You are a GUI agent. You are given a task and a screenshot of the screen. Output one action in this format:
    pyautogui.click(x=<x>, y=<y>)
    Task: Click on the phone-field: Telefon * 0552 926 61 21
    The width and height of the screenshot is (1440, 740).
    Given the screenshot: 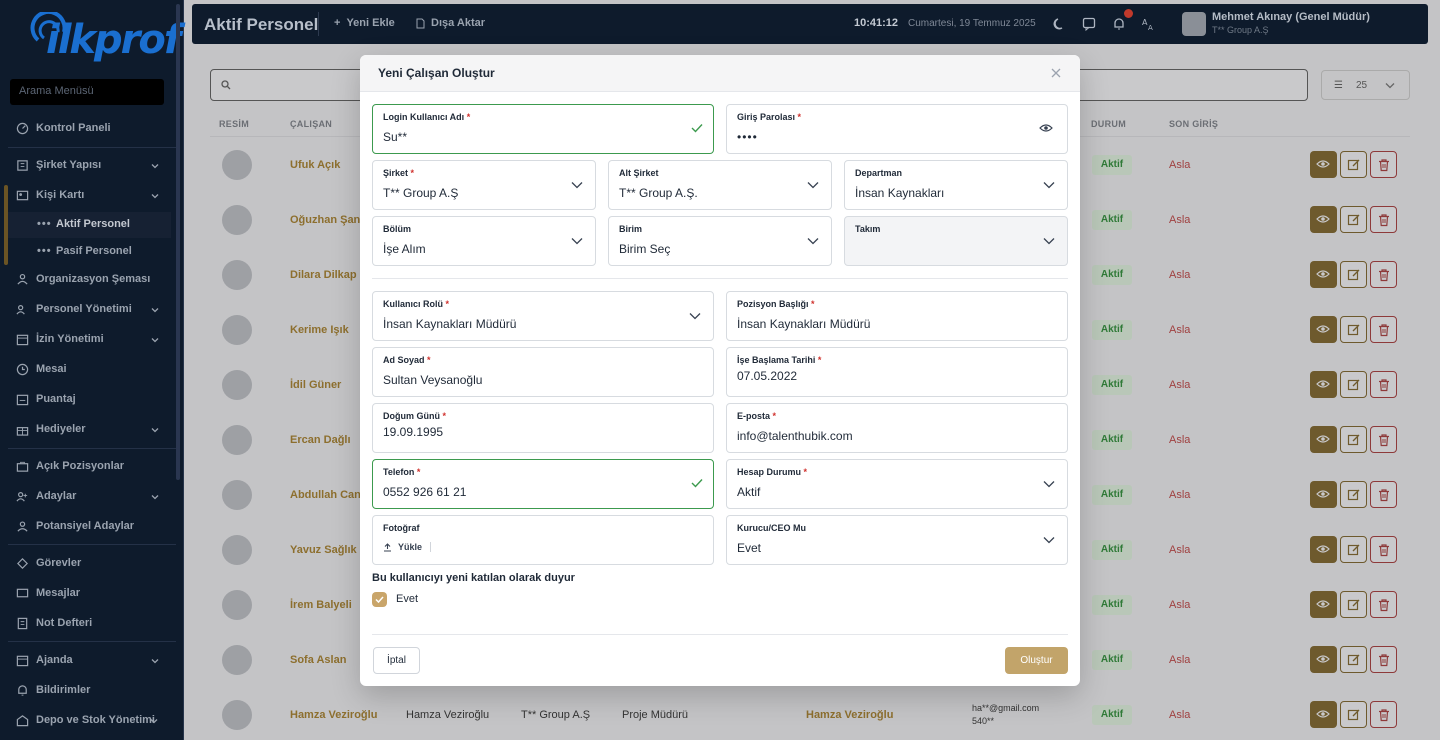 What is the action you would take?
    pyautogui.click(x=543, y=484)
    